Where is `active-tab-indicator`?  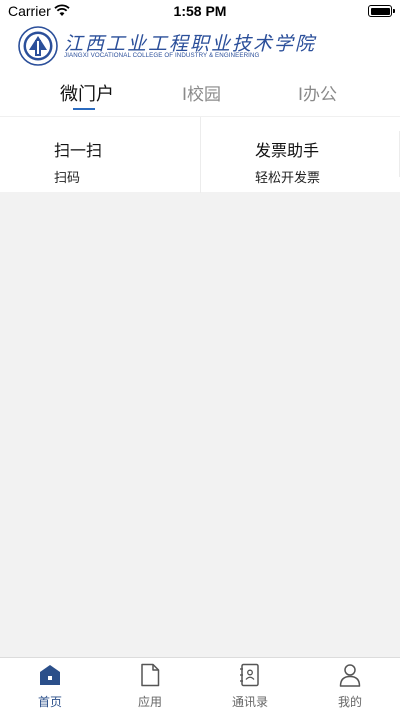
active-tab-indicator is located at coordinates (84, 109).